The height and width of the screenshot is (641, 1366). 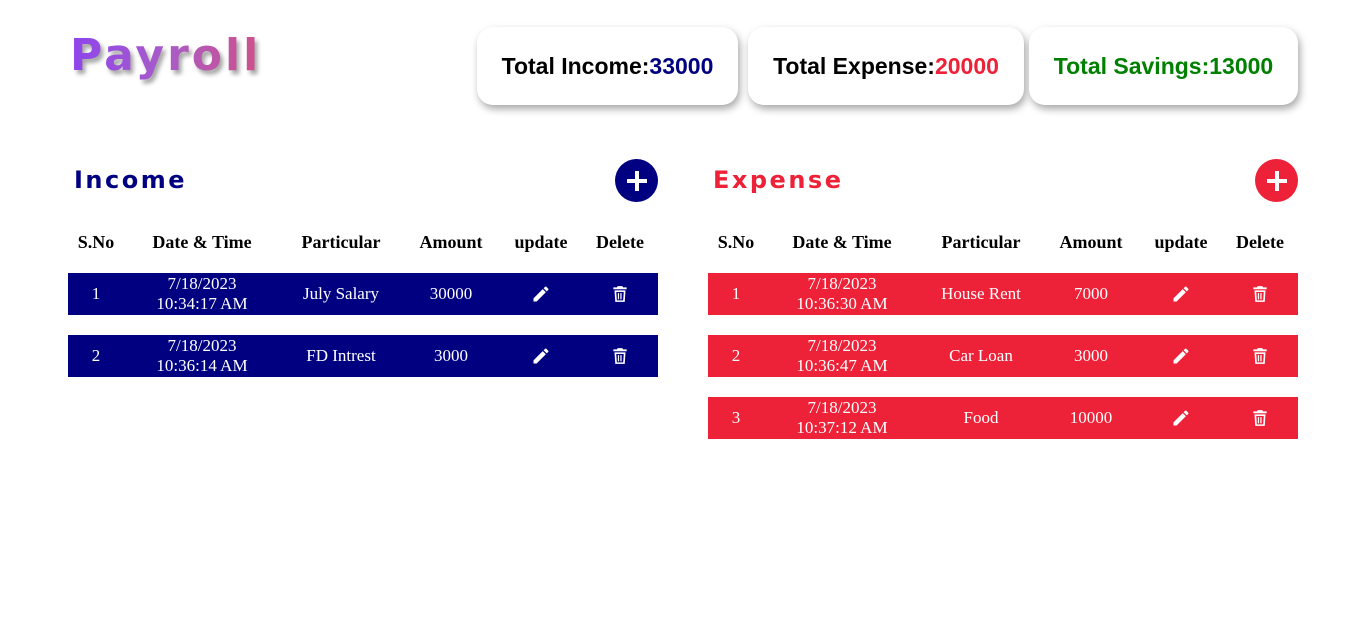 I want to click on row-time: 10:36:14 AM, so click(x=202, y=365).